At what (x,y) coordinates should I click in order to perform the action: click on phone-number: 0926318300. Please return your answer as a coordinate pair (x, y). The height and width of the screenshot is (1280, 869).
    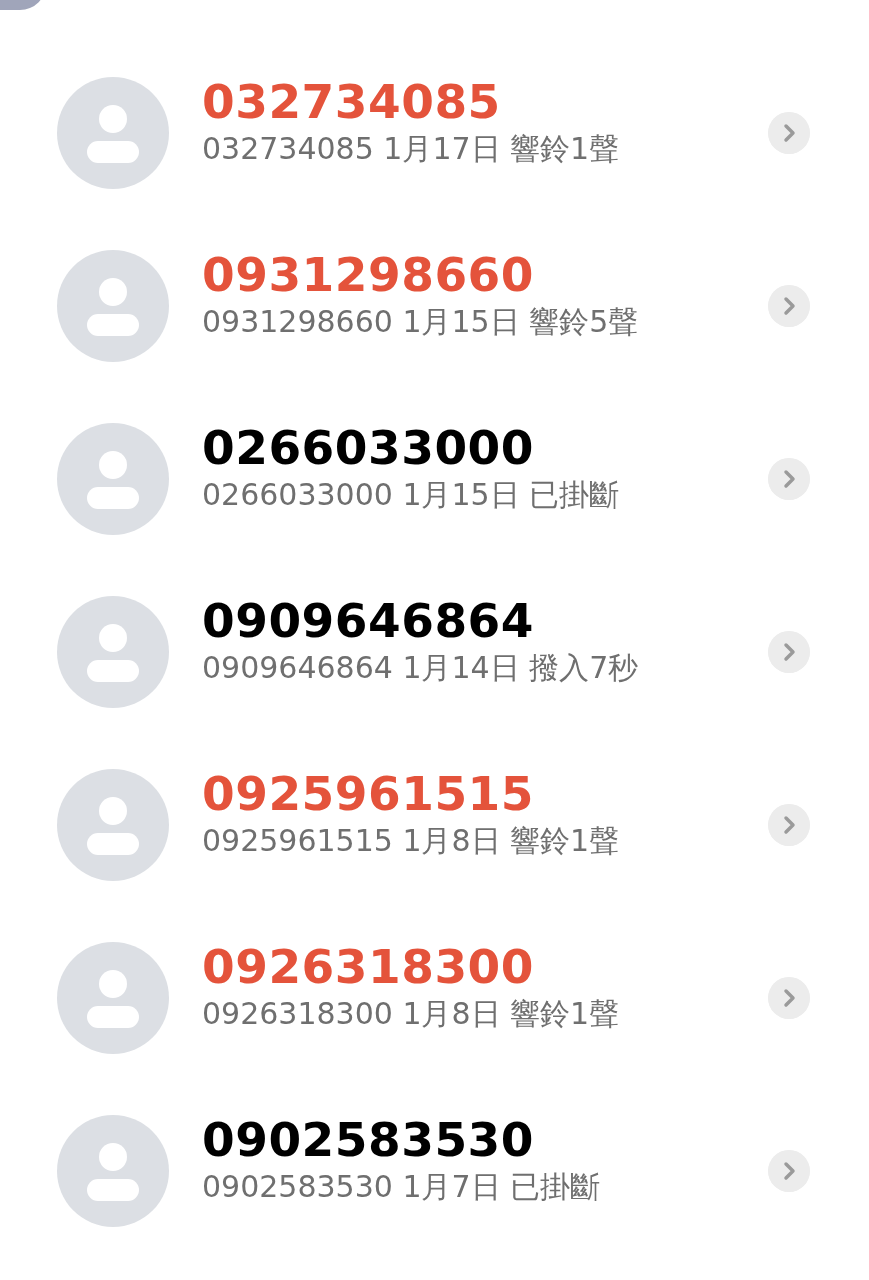
    Looking at the image, I should click on (369, 967).